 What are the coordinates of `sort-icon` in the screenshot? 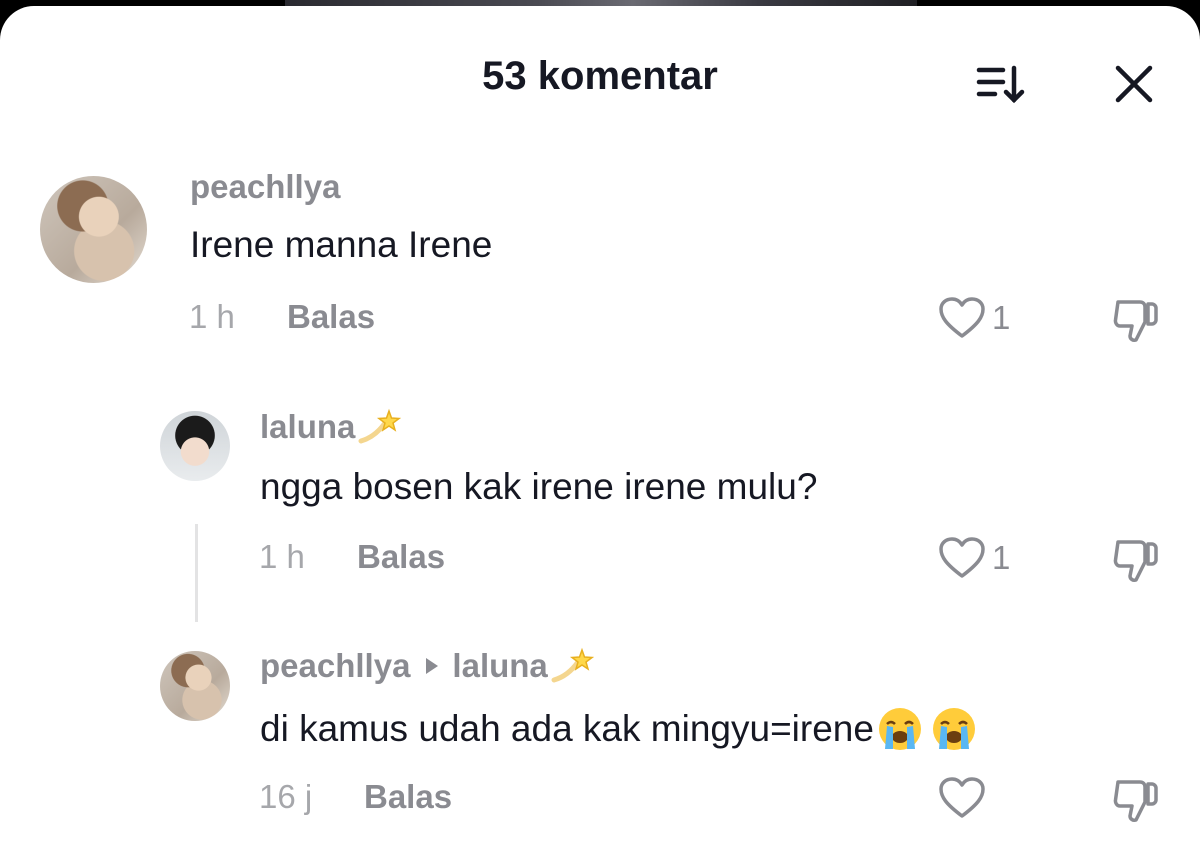 It's located at (1000, 84).